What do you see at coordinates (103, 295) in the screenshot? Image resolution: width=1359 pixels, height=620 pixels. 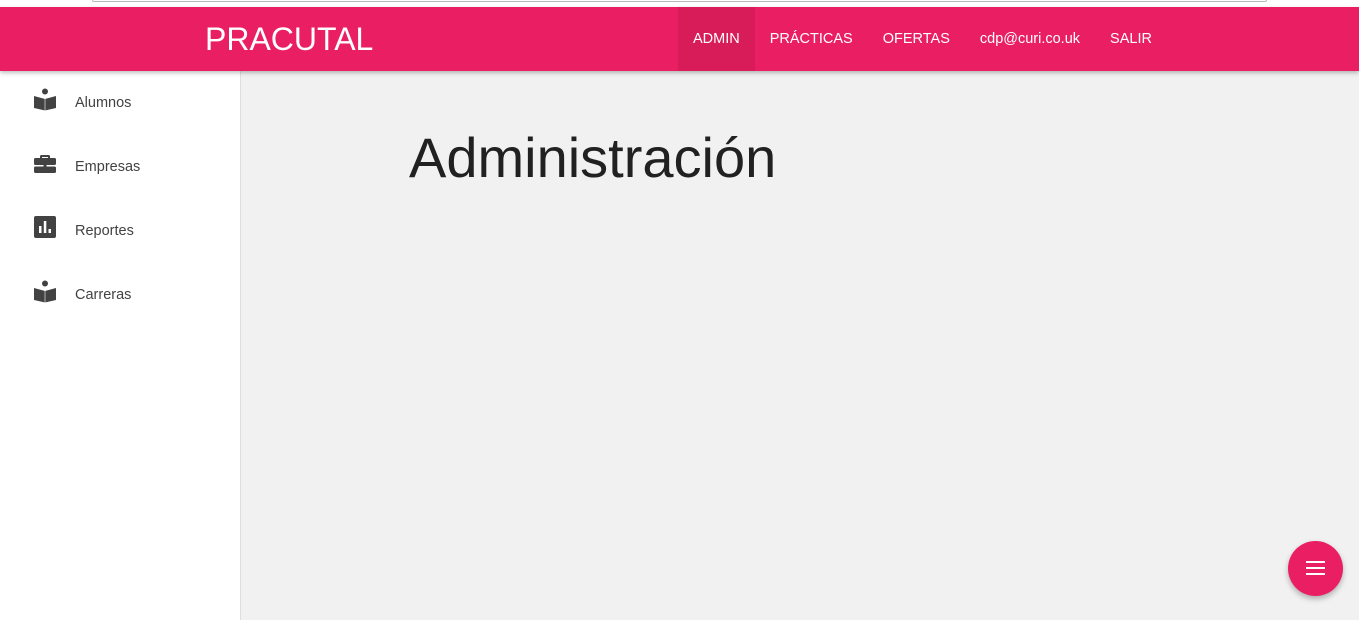 I see `sidebar-item-label: Carreras` at bounding box center [103, 295].